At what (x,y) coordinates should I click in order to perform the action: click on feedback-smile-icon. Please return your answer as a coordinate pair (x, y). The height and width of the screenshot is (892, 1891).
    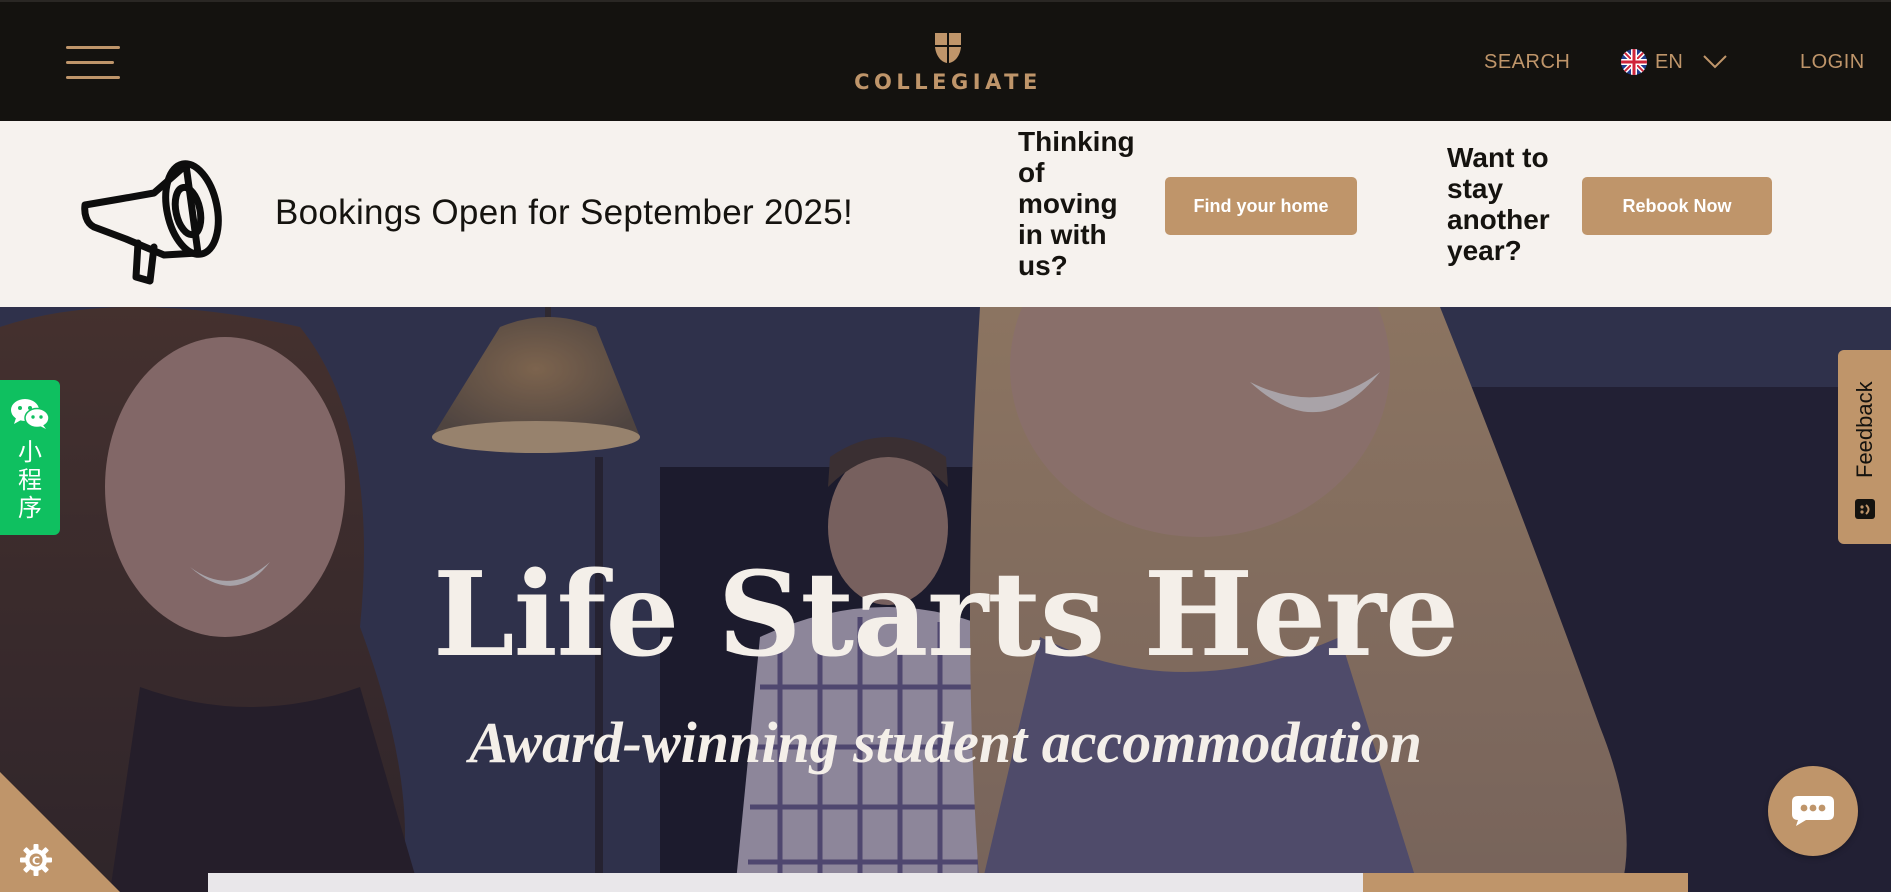
    Looking at the image, I should click on (1865, 509).